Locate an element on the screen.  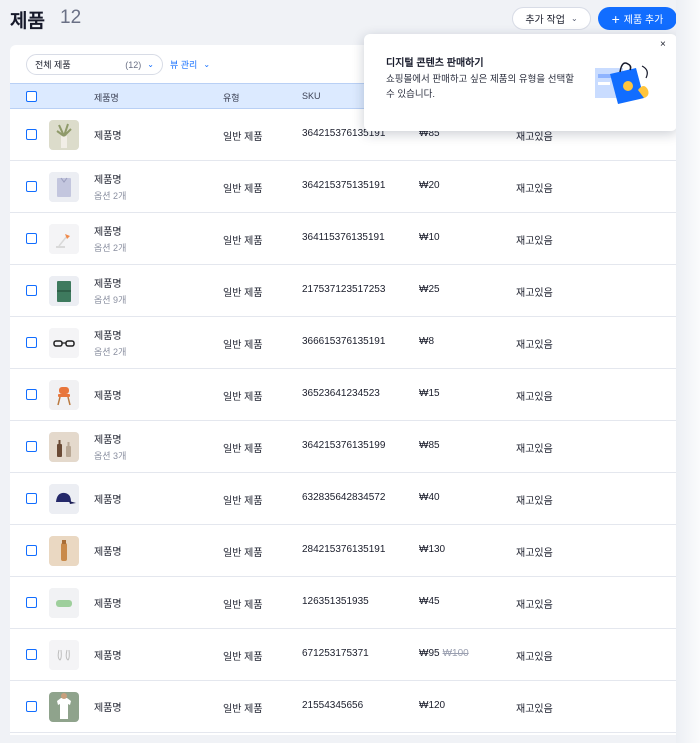
product-sku: 217537123517253 is located at coordinates (344, 289).